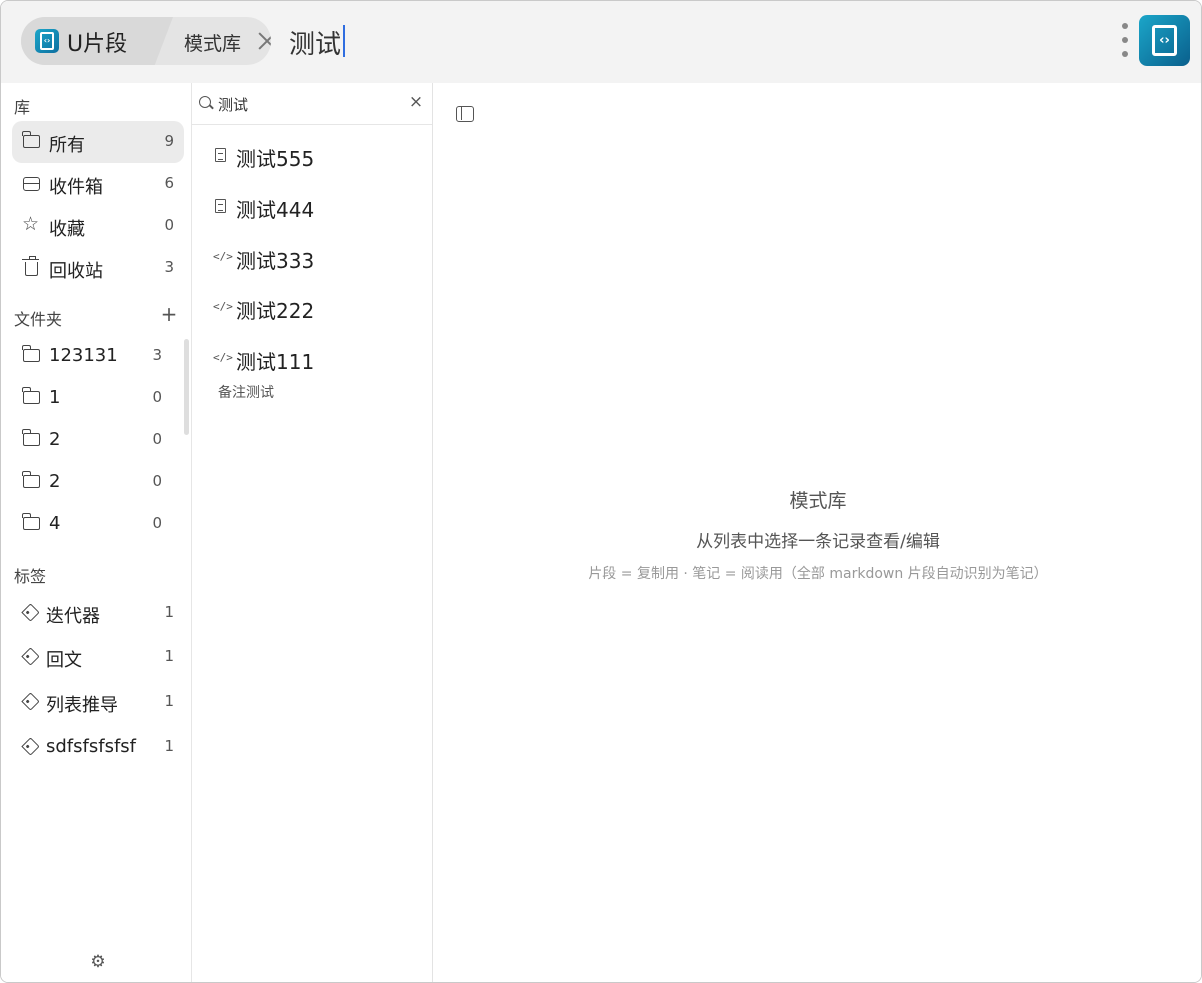 Image resolution: width=1202 pixels, height=983 pixels. I want to click on list-item: </> 测试111 备注测试, so click(312, 371).